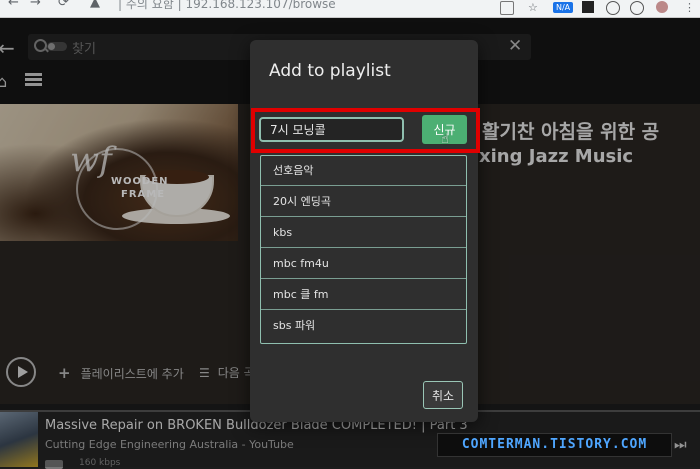 The width and height of the screenshot is (700, 469). Describe the element at coordinates (662, 7) in the screenshot. I see `profile-avatar` at that location.